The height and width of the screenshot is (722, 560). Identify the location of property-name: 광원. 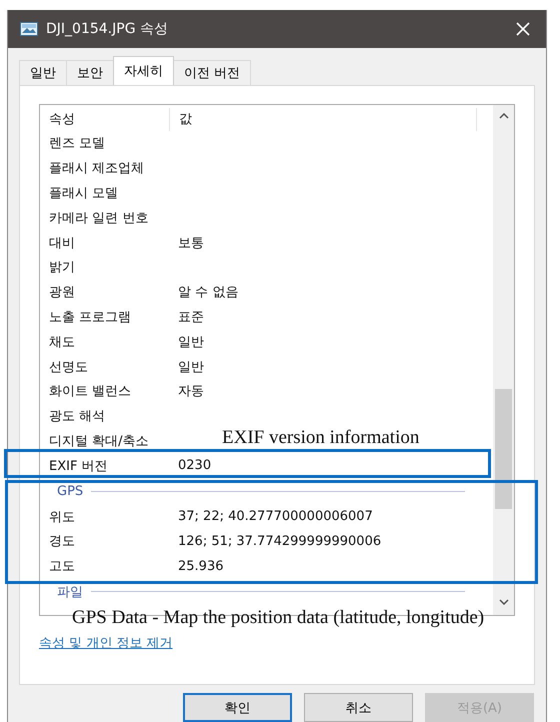
(62, 293).